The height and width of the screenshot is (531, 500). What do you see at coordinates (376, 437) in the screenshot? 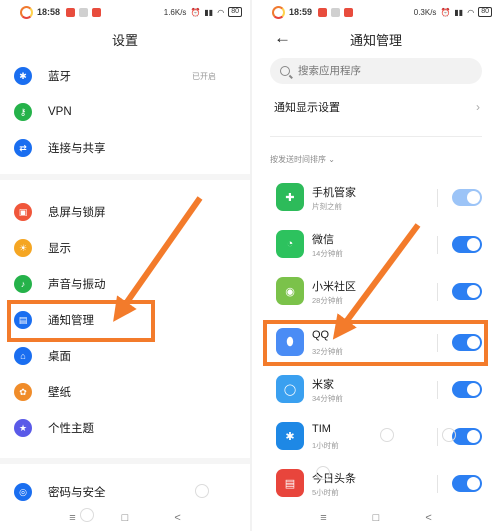
I see `app-notification-row: ✱ TIM 1小时前` at bounding box center [376, 437].